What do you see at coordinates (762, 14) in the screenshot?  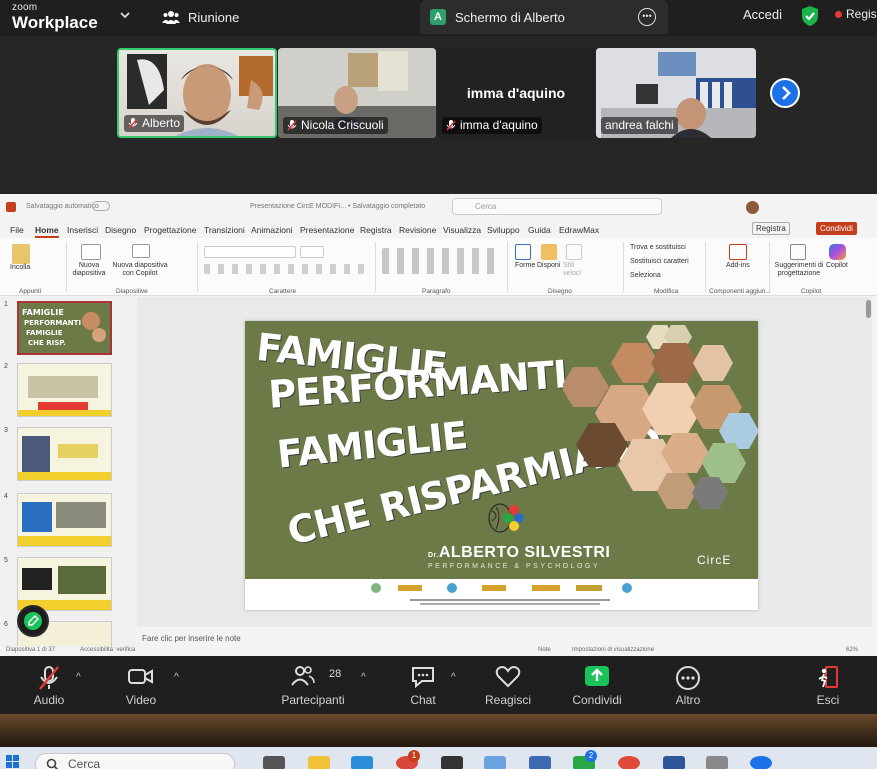 I see `login-button: Accedi` at bounding box center [762, 14].